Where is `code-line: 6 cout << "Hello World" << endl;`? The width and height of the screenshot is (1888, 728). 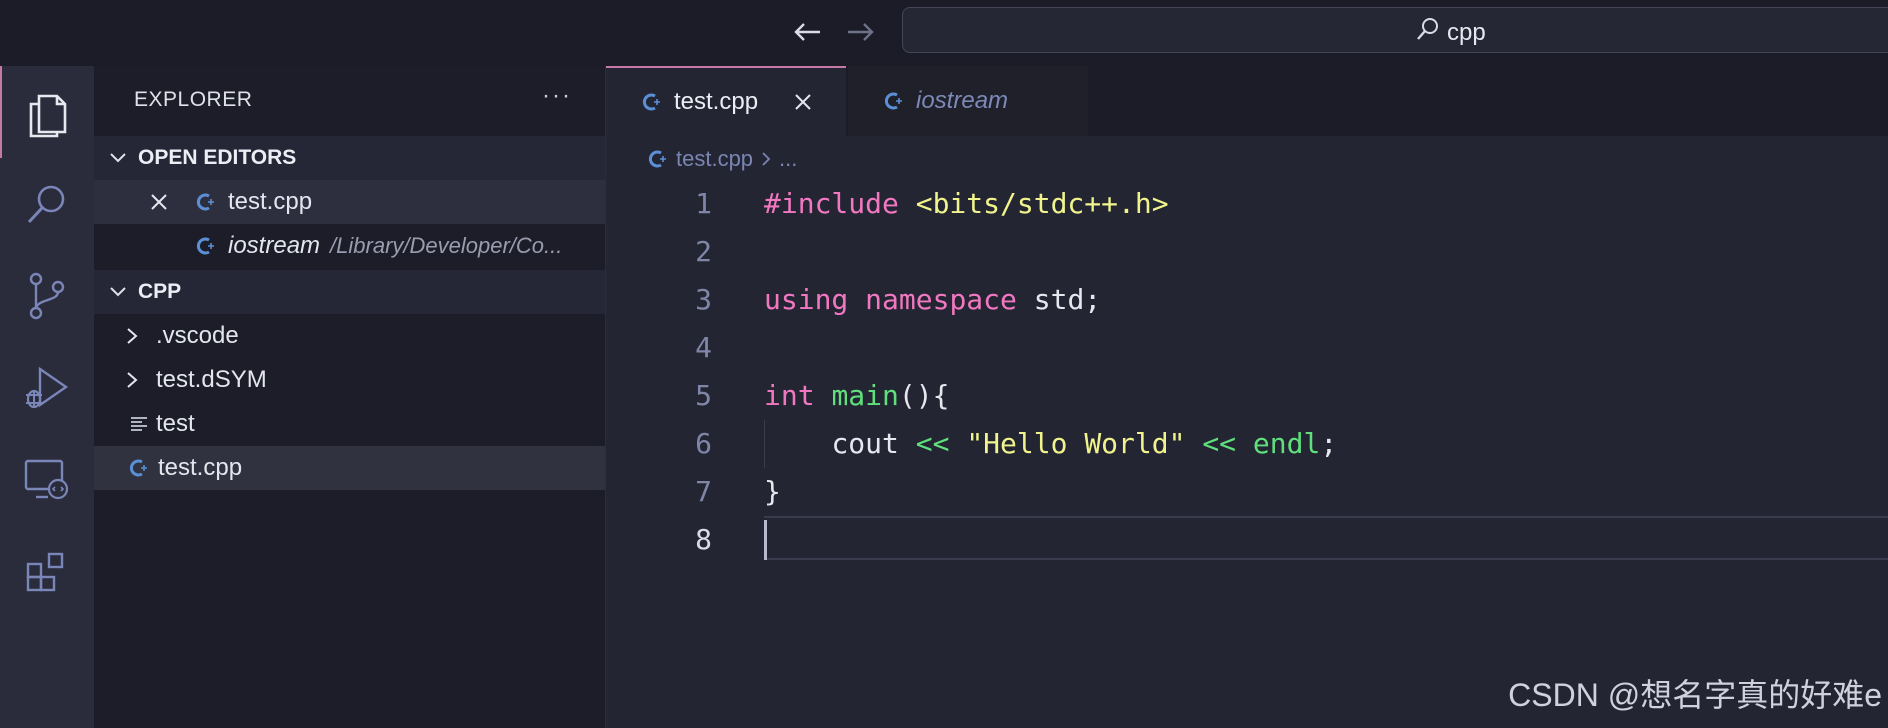
code-line: 6 cout << "Hello World" << endl; is located at coordinates (1247, 444).